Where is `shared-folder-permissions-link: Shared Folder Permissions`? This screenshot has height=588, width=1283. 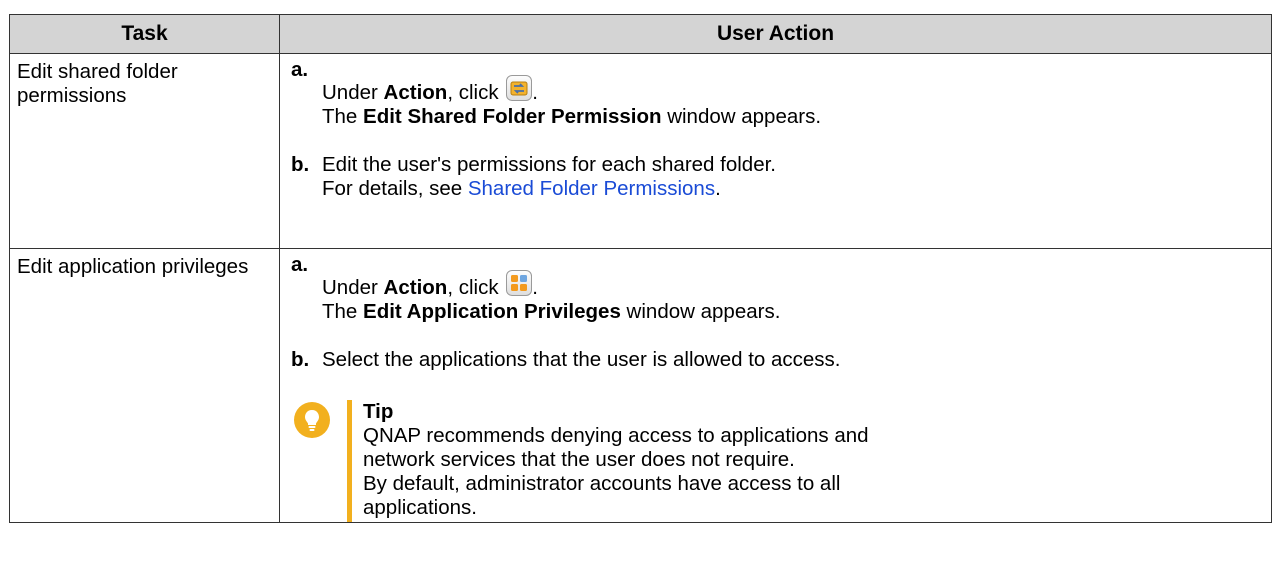
shared-folder-permissions-link: Shared Folder Permissions is located at coordinates (591, 188).